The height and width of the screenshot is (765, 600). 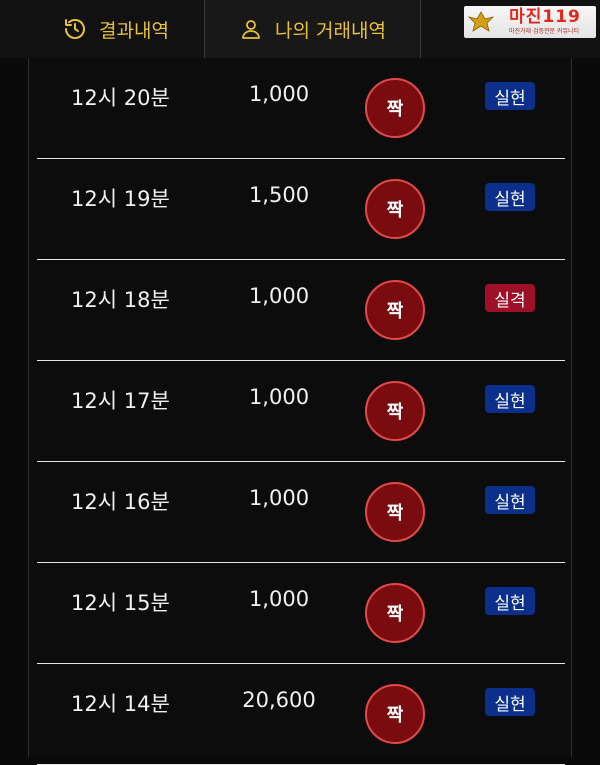 What do you see at coordinates (134, 29) in the screenshot?
I see `tab-results-history-label: 결과내역` at bounding box center [134, 29].